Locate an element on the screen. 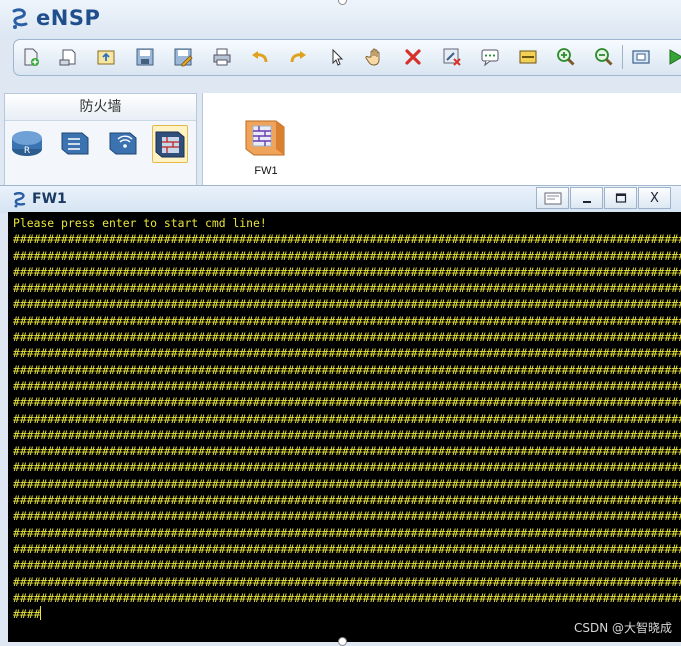 Image resolution: width=681 pixels, height=646 pixels. save-button is located at coordinates (145, 57).